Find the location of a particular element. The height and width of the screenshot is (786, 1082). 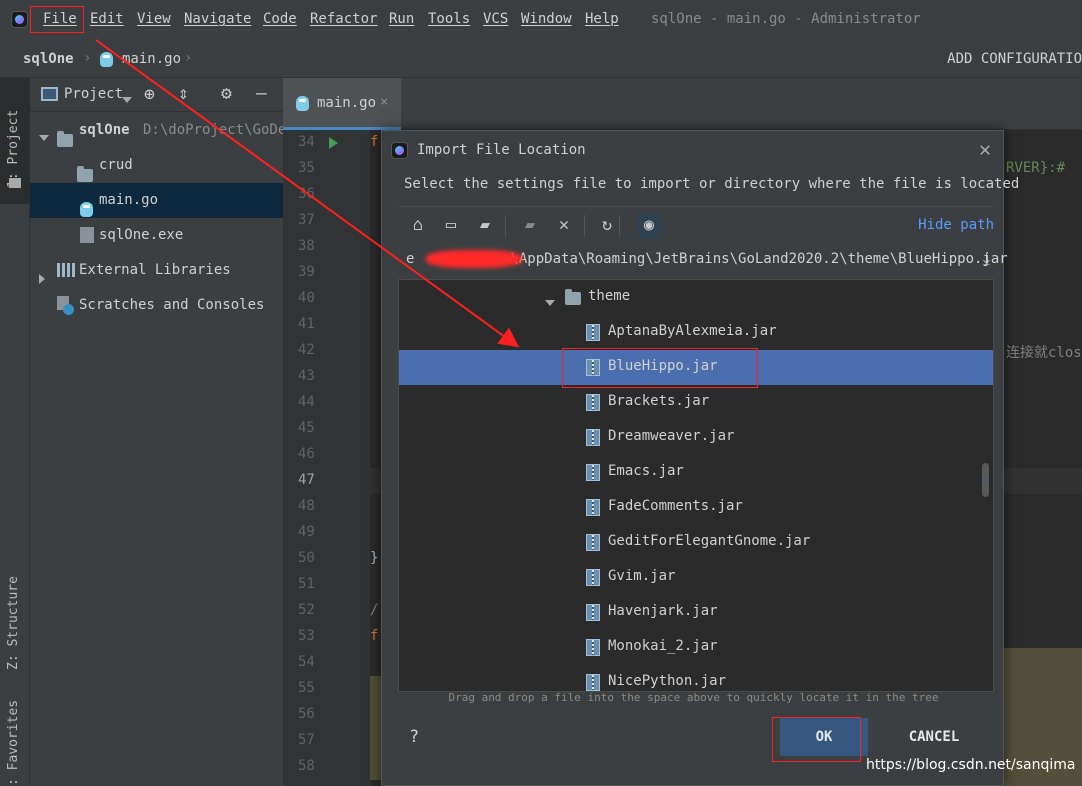

watermark: https://blog.csdn.net/sanqima is located at coordinates (971, 765).